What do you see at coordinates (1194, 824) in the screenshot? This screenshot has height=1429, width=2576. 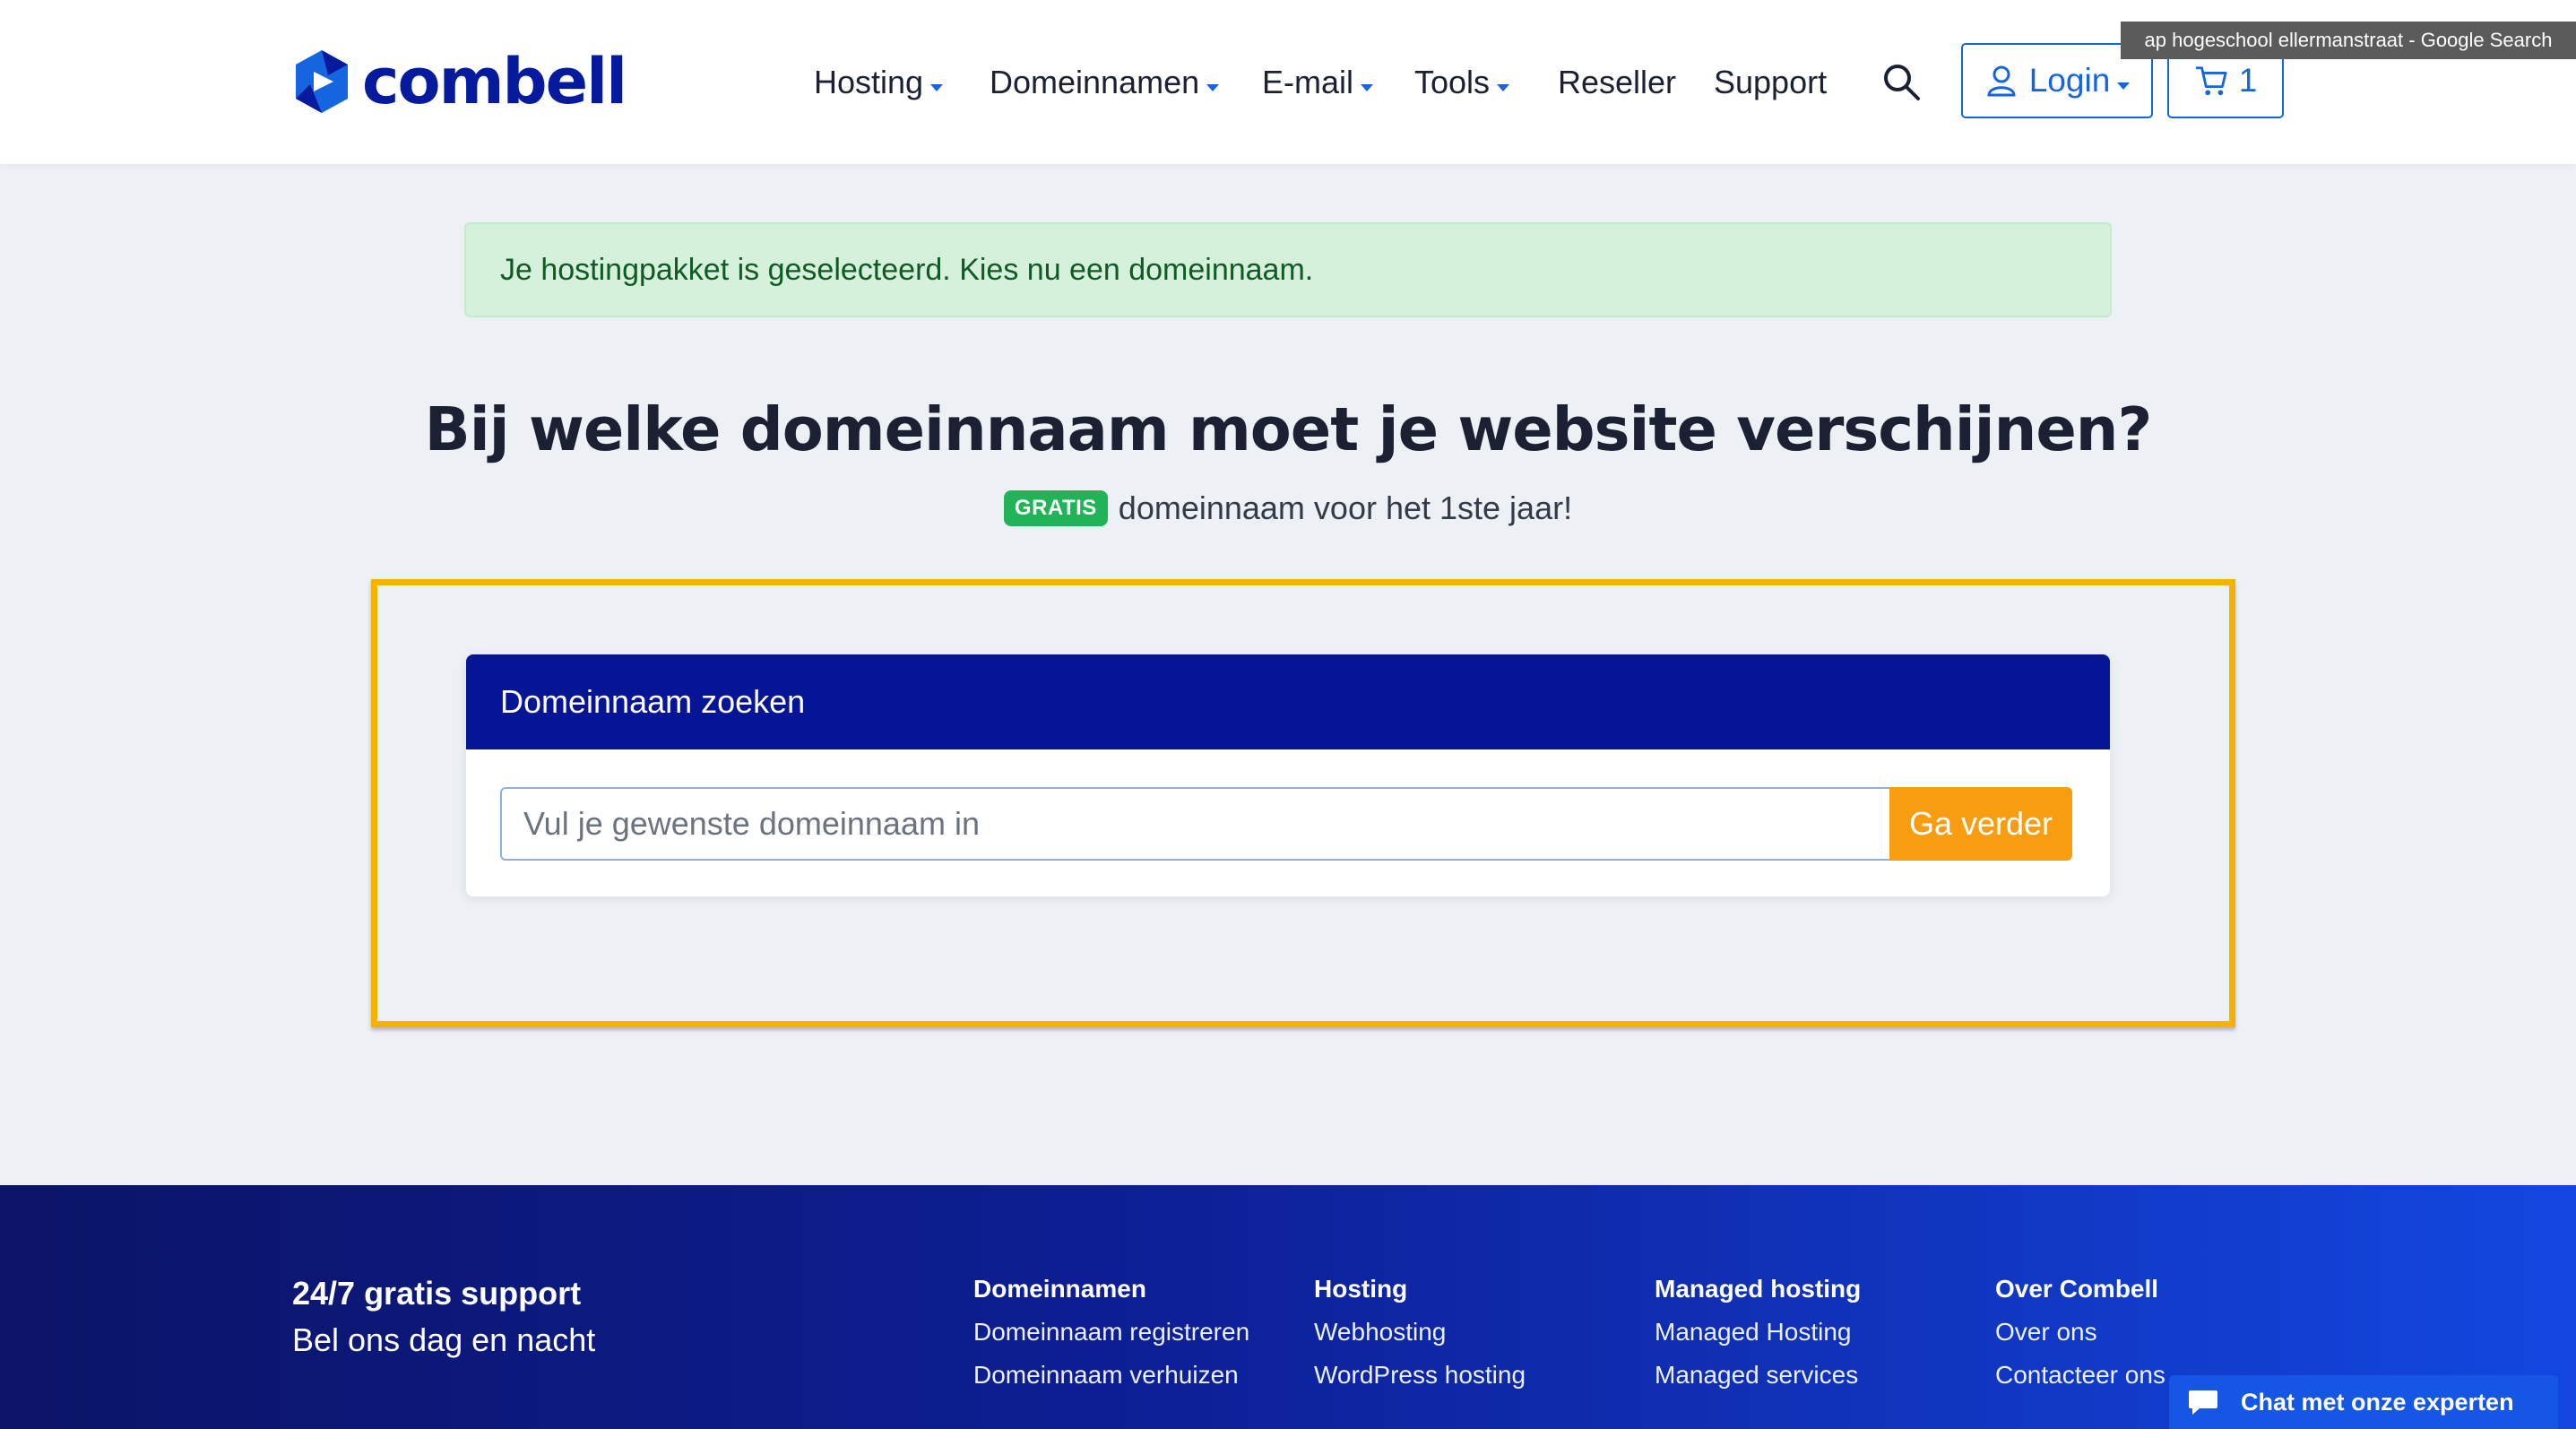 I see `domain-search-input` at bounding box center [1194, 824].